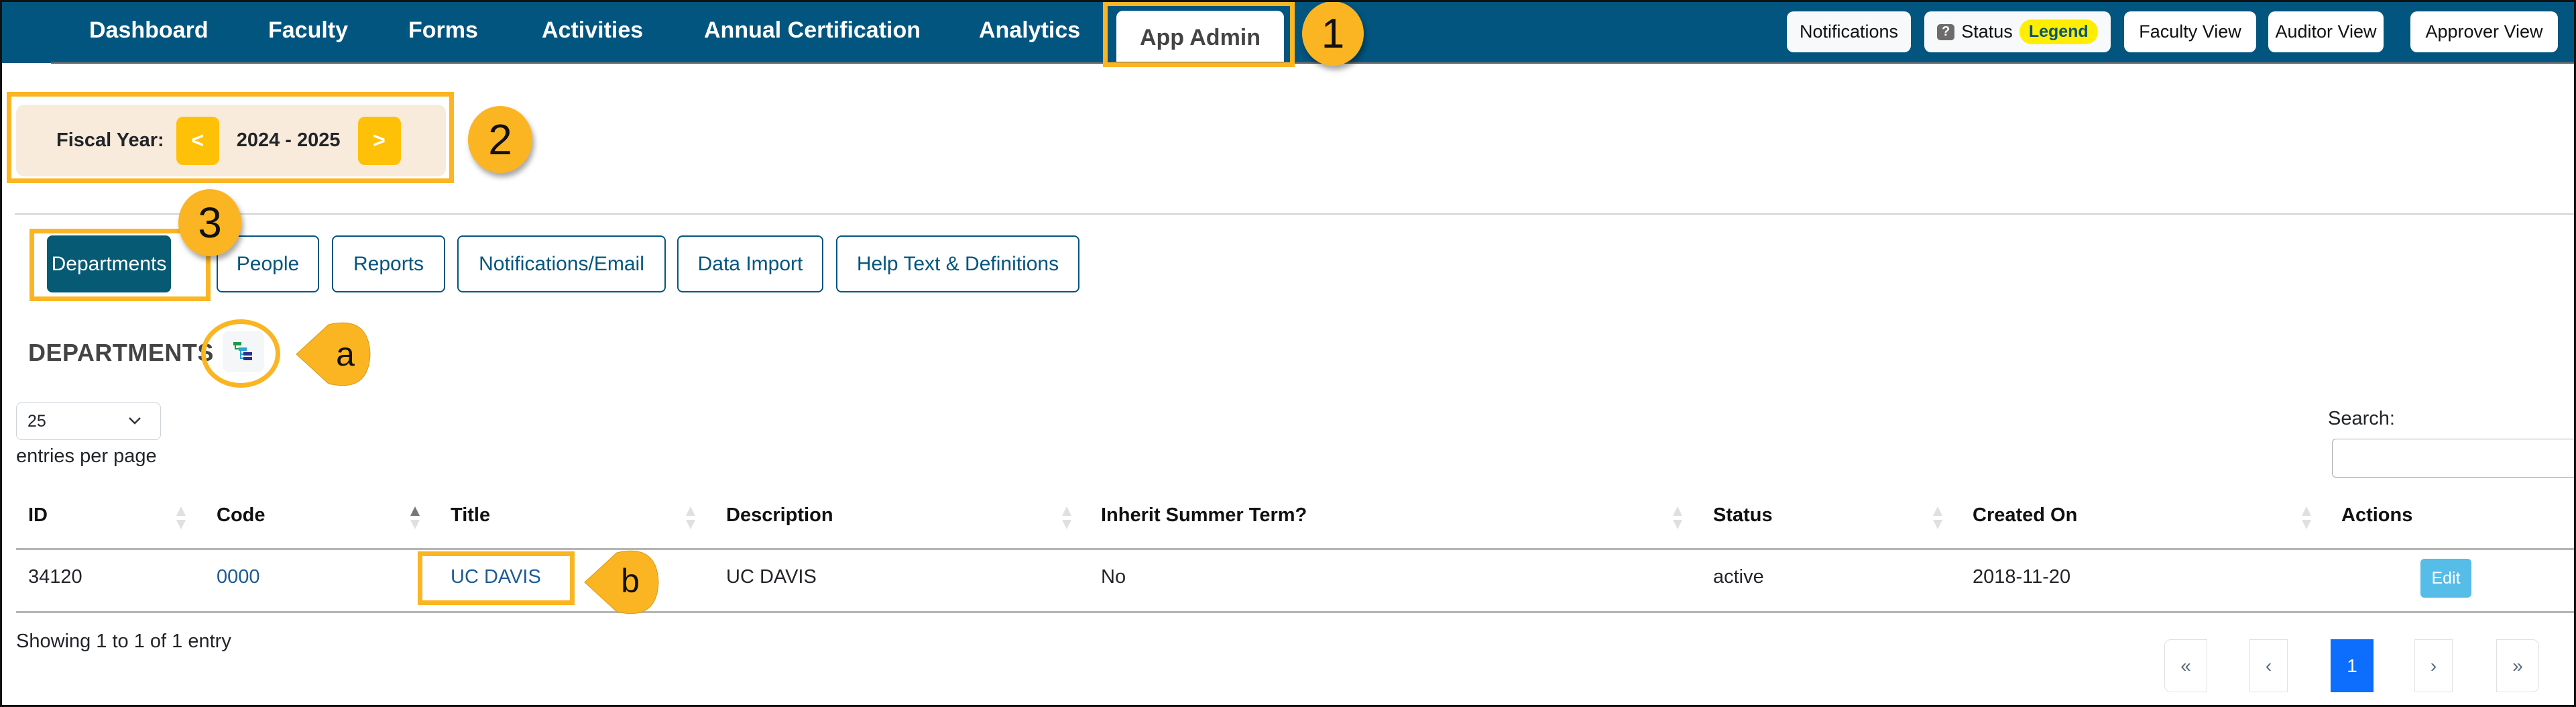 The width and height of the screenshot is (2576, 707). Describe the element at coordinates (86, 456) in the screenshot. I see `entries-per-page-label: entries per page` at that location.